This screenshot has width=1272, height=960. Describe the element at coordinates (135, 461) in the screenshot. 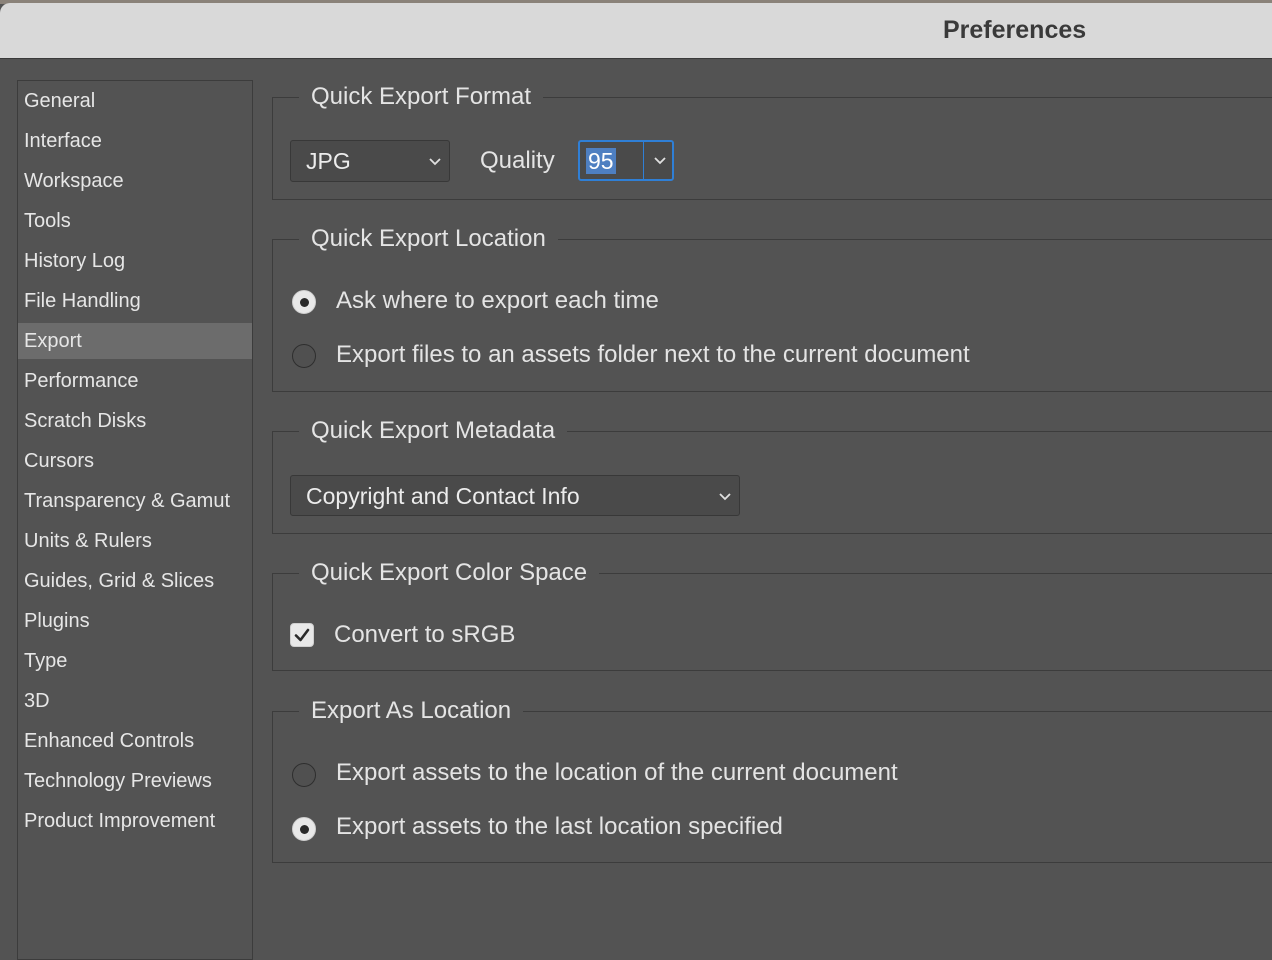

I see `sidebar-item-cursors: Cursors` at that location.